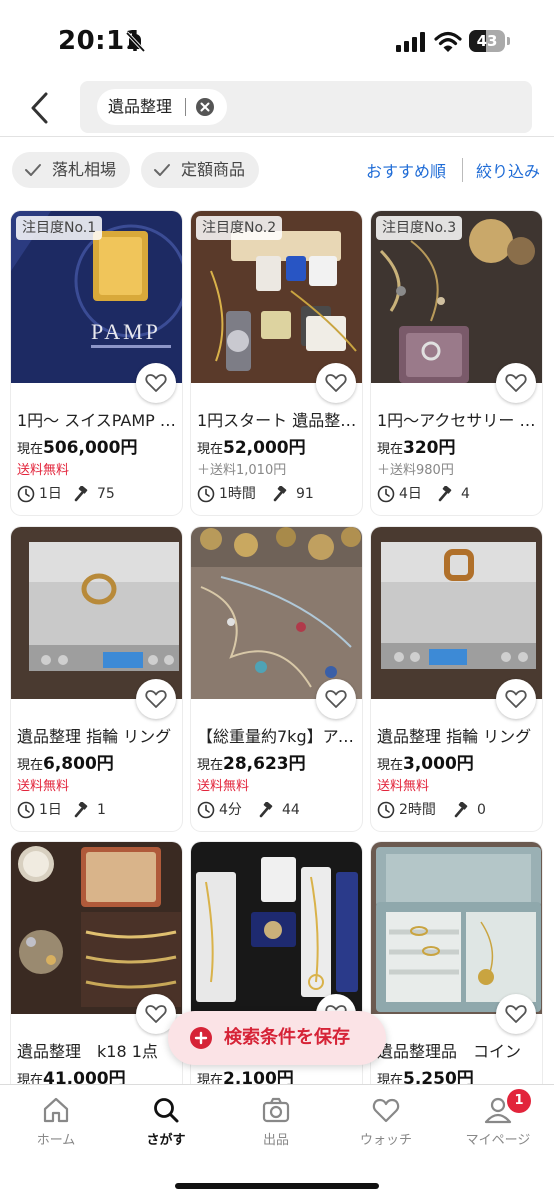 The height and width of the screenshot is (1201, 554). I want to click on product-title: 【総重量約7kg】アクセサリー, so click(277, 736).